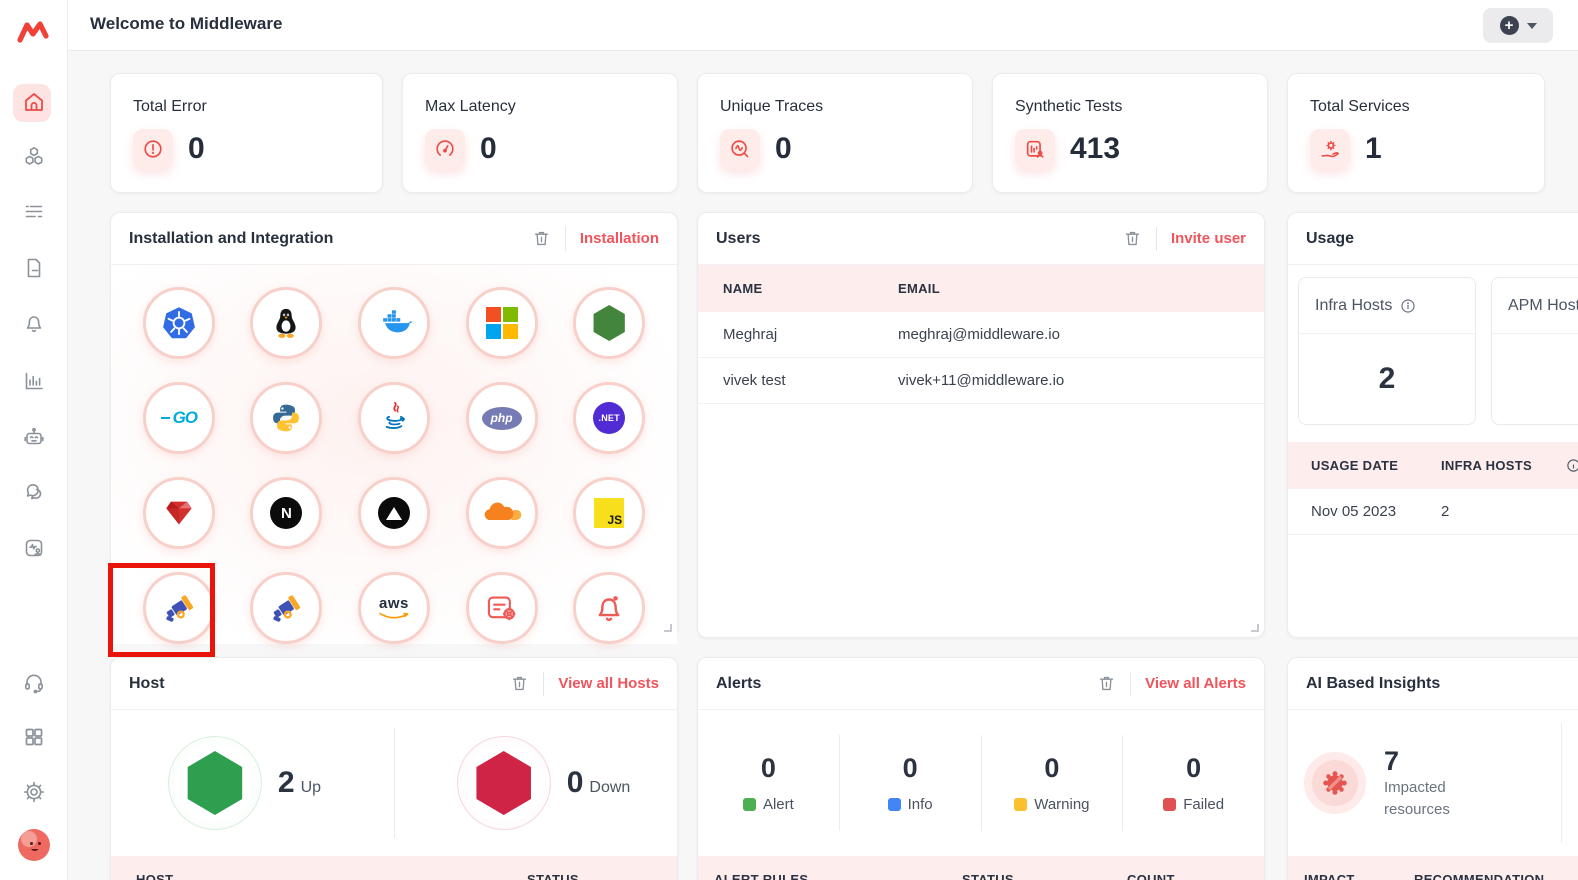  I want to click on alert-square-icon, so click(749, 804).